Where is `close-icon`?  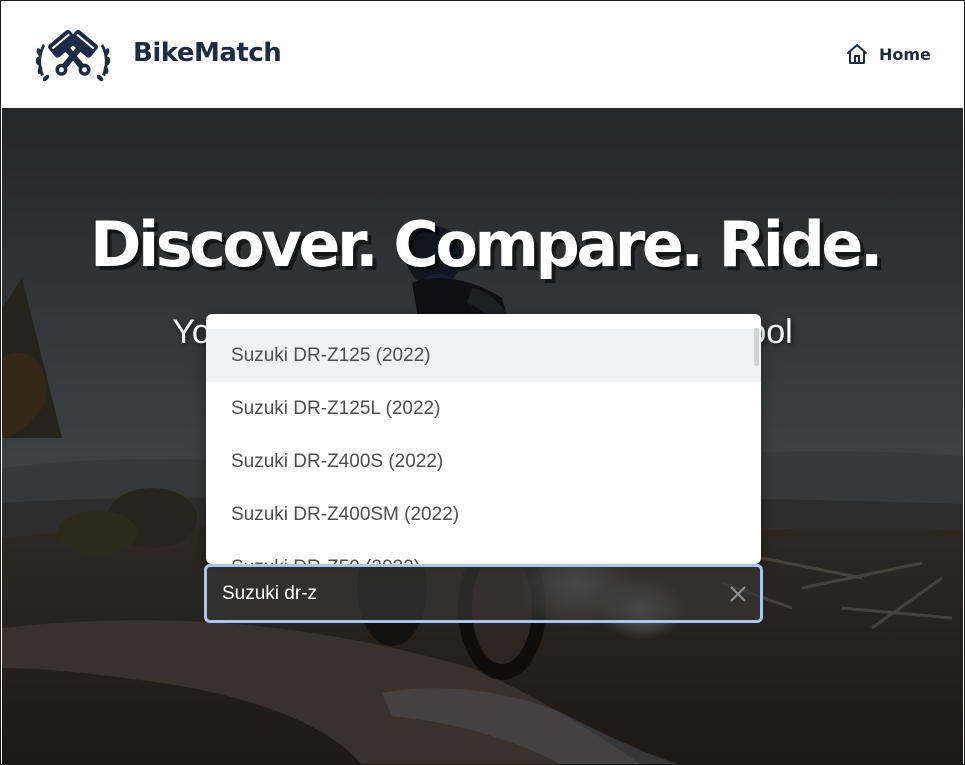
close-icon is located at coordinates (738, 594).